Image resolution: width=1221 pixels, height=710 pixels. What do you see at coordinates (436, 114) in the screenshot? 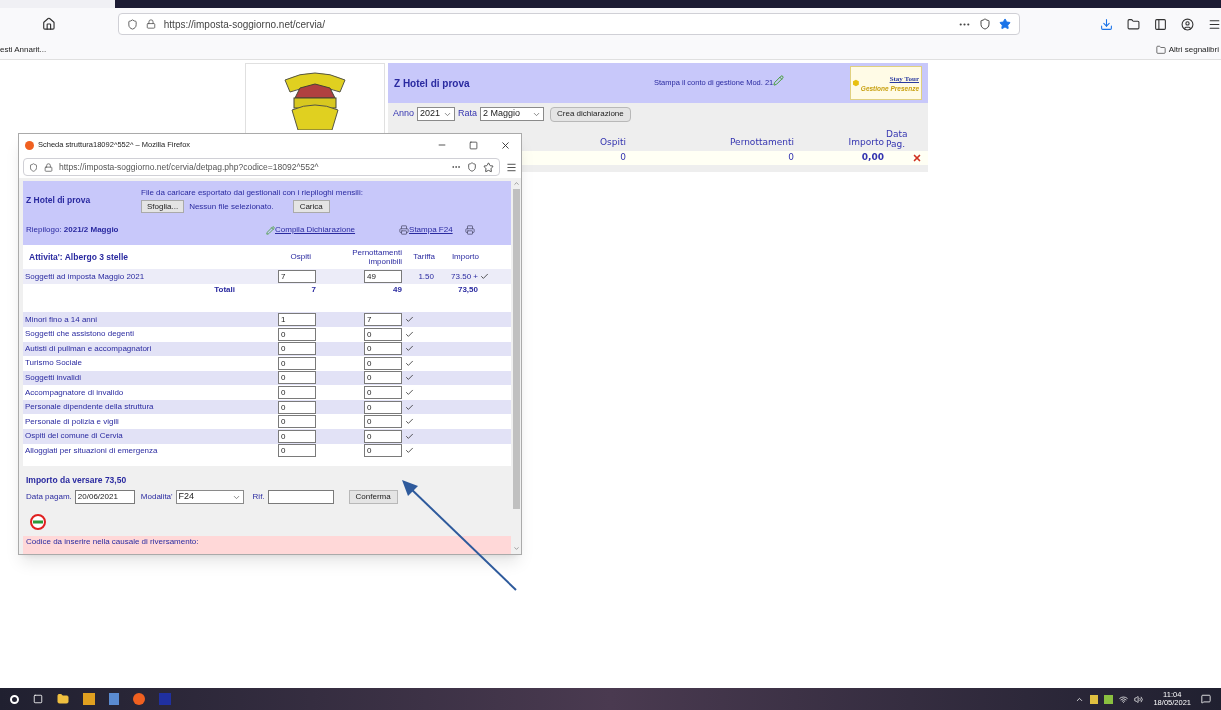
I see `year-select: 2021` at bounding box center [436, 114].